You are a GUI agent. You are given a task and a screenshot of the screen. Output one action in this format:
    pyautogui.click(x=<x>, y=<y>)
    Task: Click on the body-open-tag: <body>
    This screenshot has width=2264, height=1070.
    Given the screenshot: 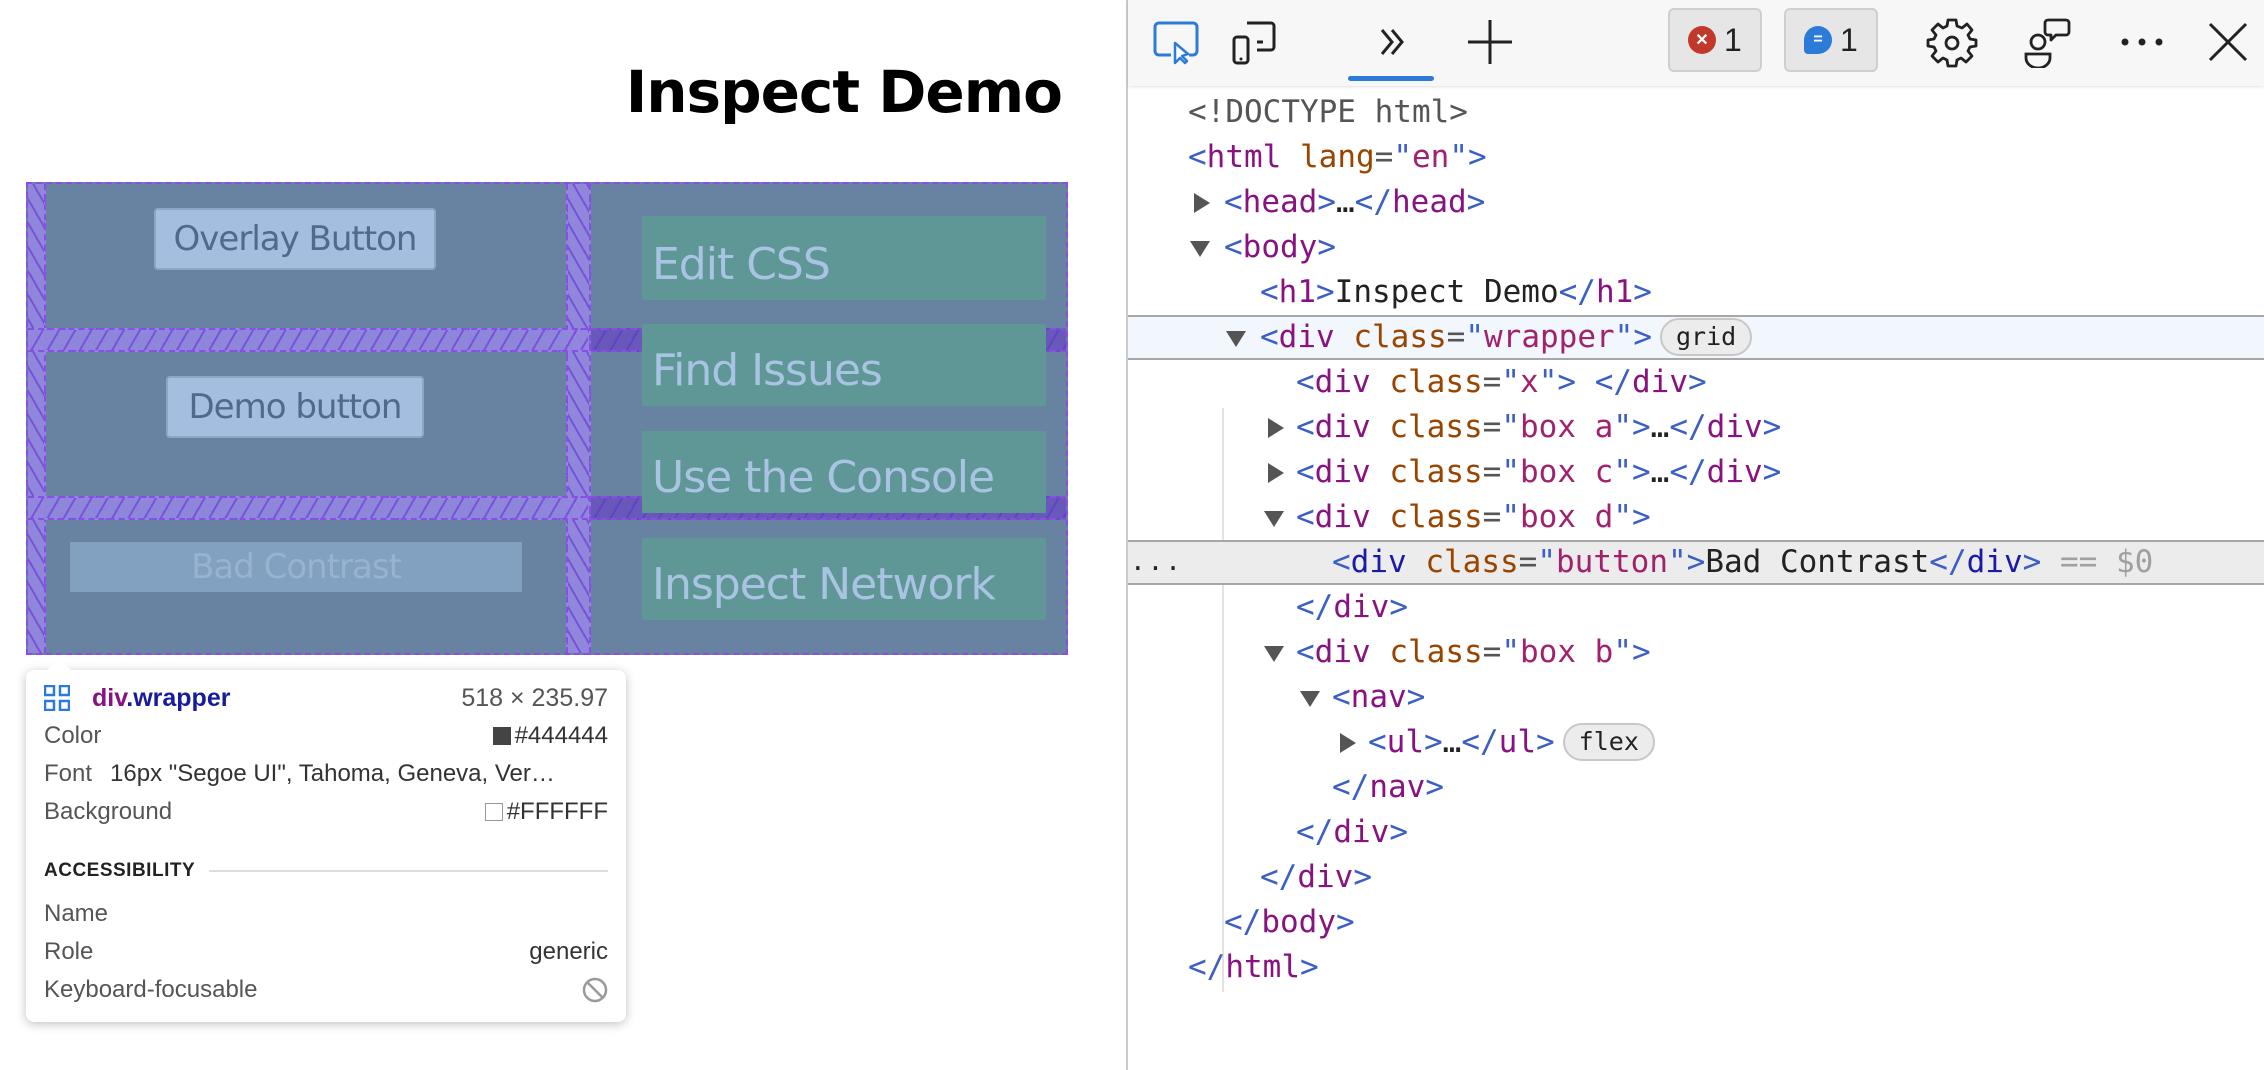 What is the action you would take?
    pyautogui.click(x=1280, y=247)
    